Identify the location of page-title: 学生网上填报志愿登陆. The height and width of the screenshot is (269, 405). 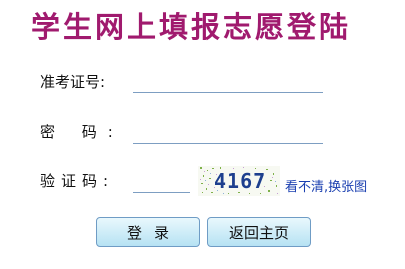
(191, 27).